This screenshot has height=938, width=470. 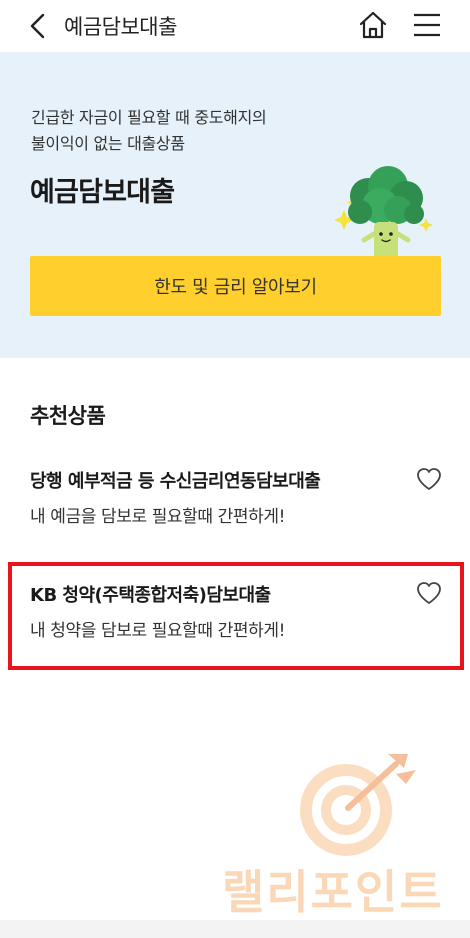 I want to click on hero-description-line-1: 긴급한 자금이 필요할 때 중도해지의, so click(x=149, y=117).